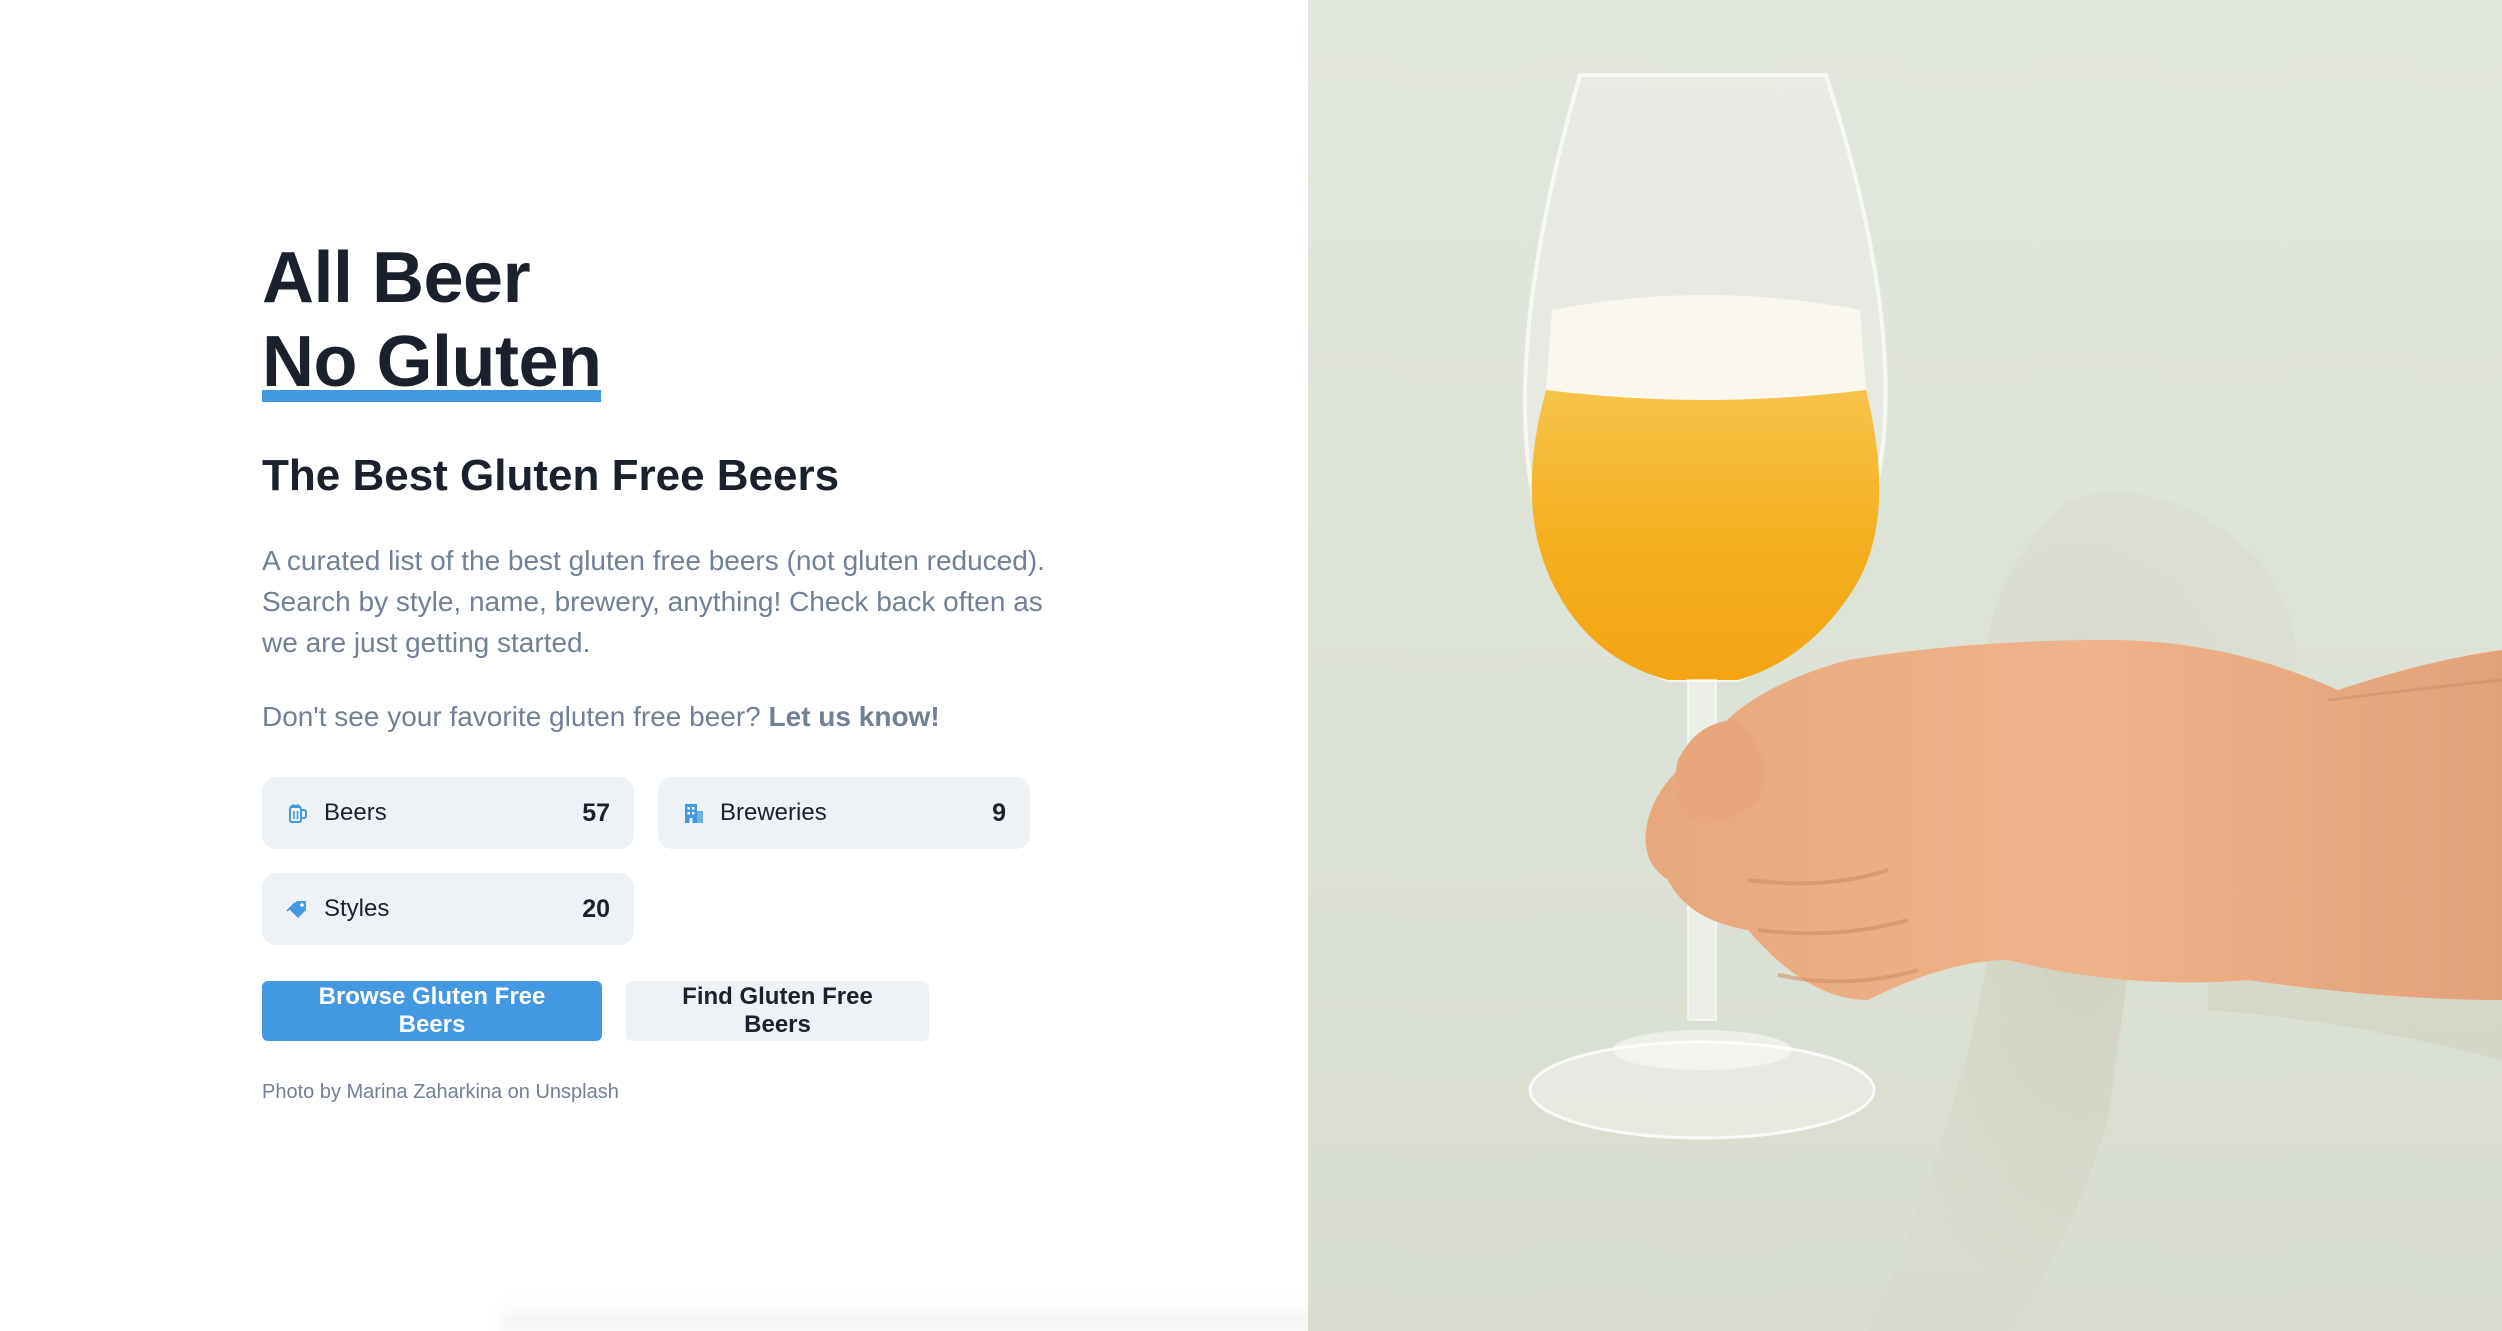 This screenshot has width=2502, height=1331. What do you see at coordinates (440, 1092) in the screenshot?
I see `photo-credit: Photo by Marina Zaharkina on Unsplash` at bounding box center [440, 1092].